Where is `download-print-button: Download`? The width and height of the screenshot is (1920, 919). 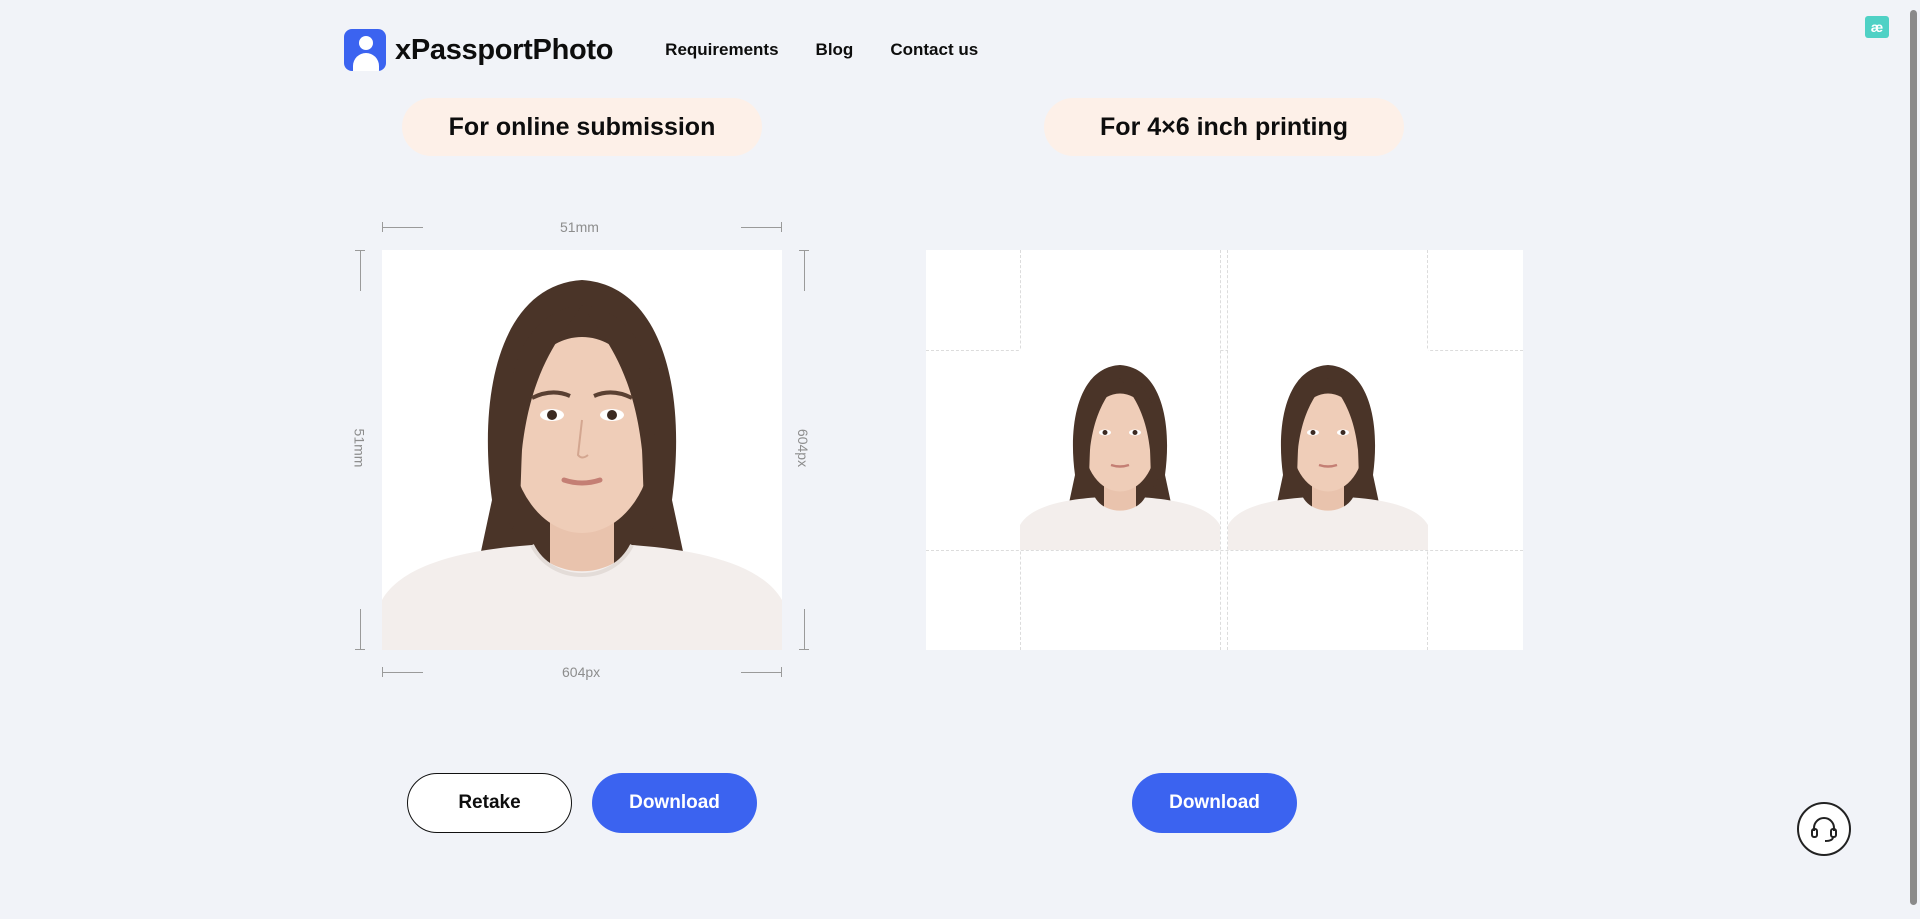
download-print-button: Download is located at coordinates (1214, 803).